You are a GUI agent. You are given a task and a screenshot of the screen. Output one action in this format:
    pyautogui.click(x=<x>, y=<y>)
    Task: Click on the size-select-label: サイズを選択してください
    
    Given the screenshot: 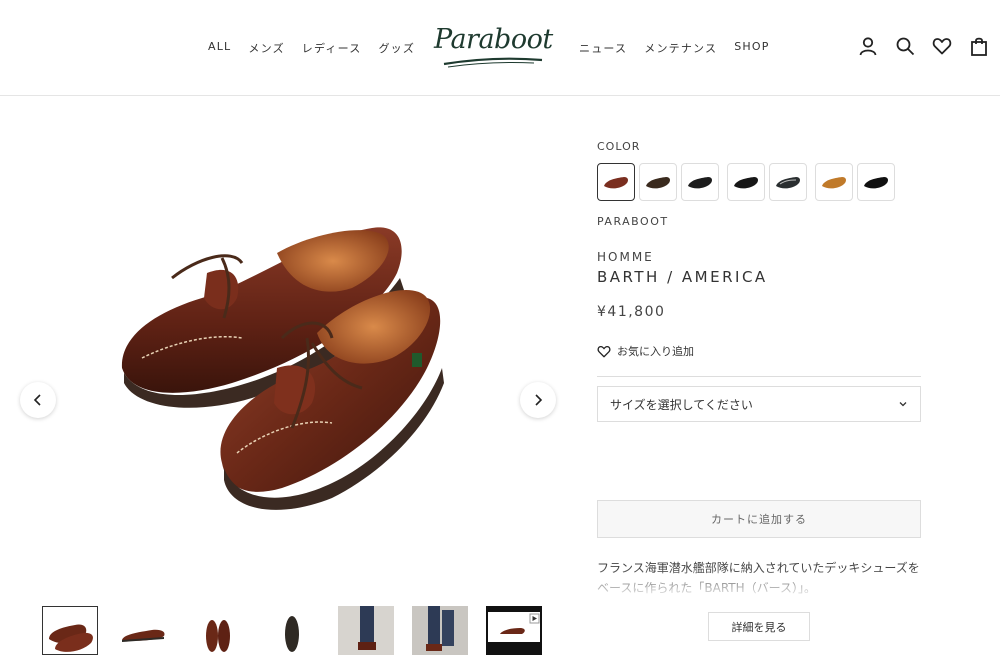 What is the action you would take?
    pyautogui.click(x=681, y=404)
    